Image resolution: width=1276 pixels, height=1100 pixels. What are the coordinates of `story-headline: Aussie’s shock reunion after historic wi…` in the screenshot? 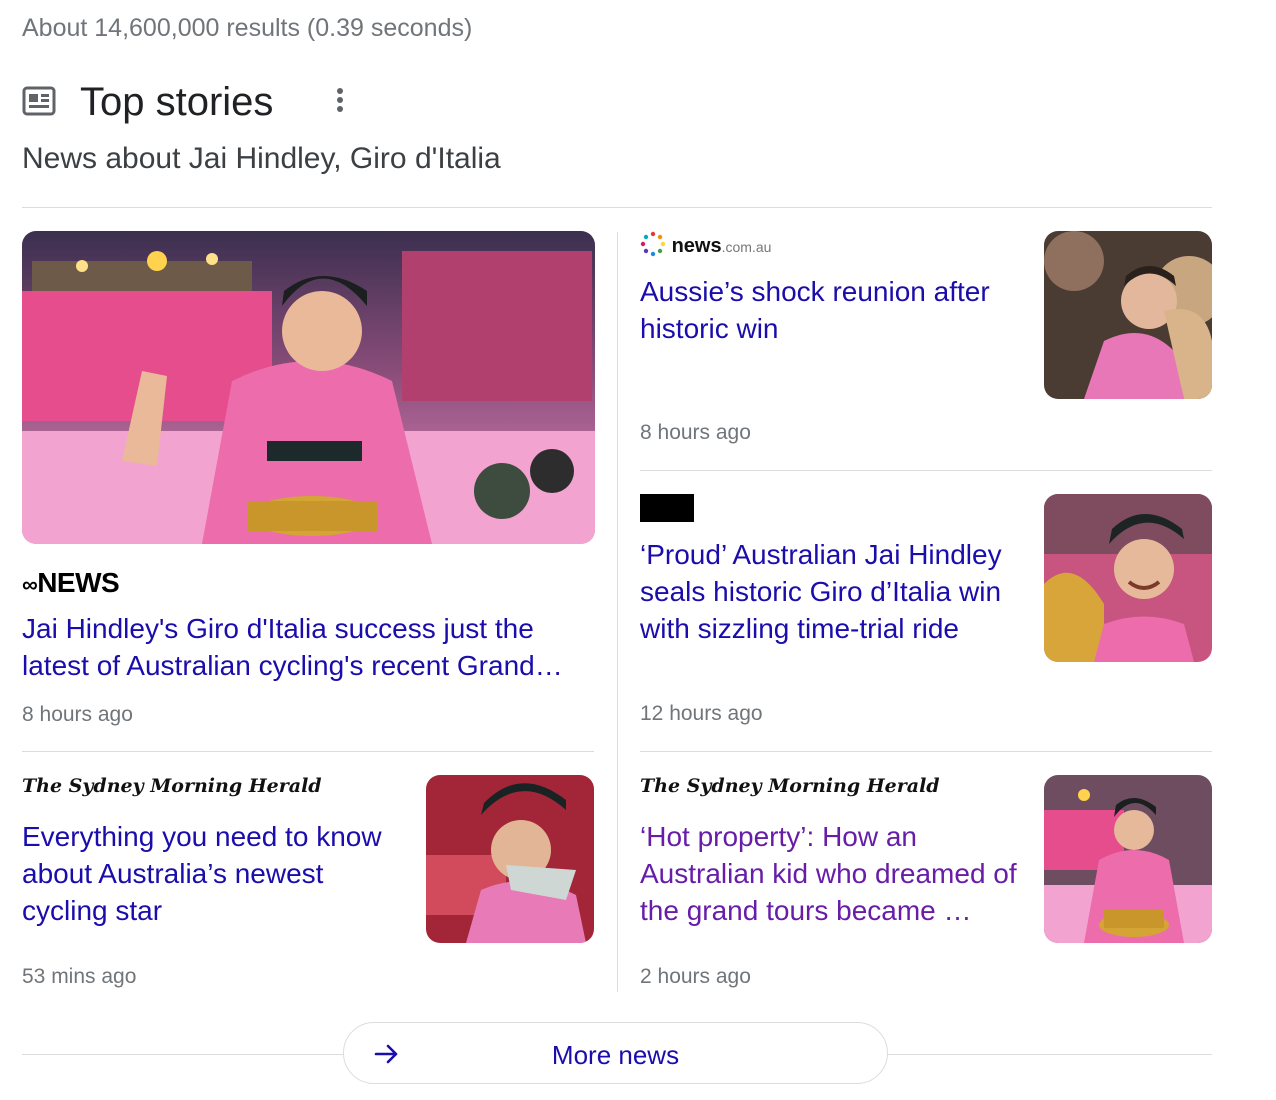 It's located at (815, 310).